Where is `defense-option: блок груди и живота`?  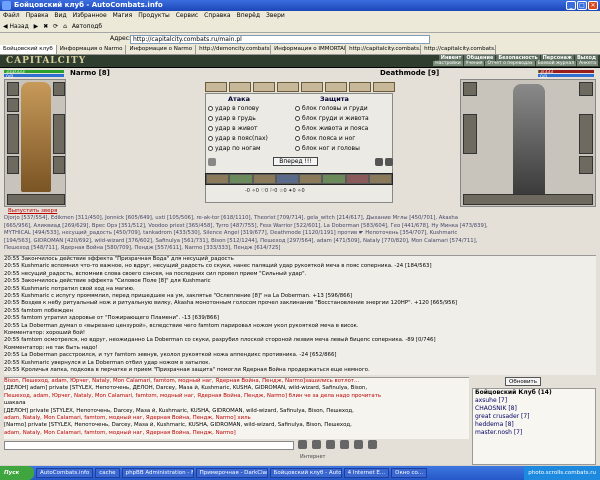 defense-option: блок груди и живота is located at coordinates (332, 118).